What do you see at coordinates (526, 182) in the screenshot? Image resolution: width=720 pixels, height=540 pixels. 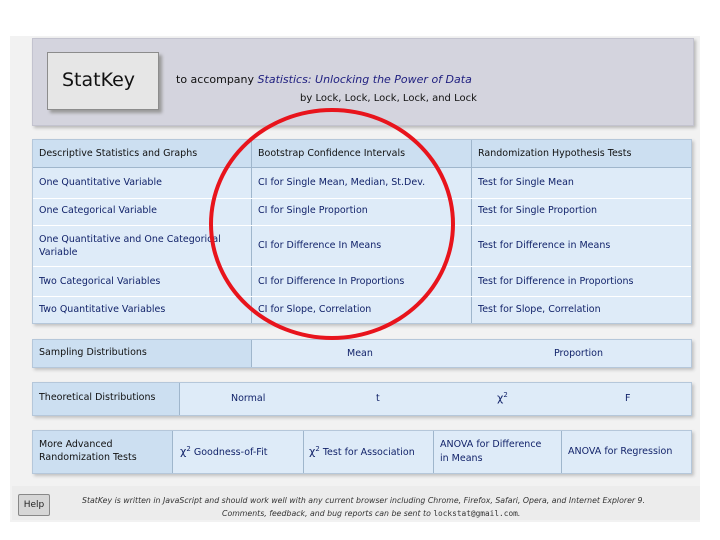 I see `link-test-single-mean: Test for Single Mean` at bounding box center [526, 182].